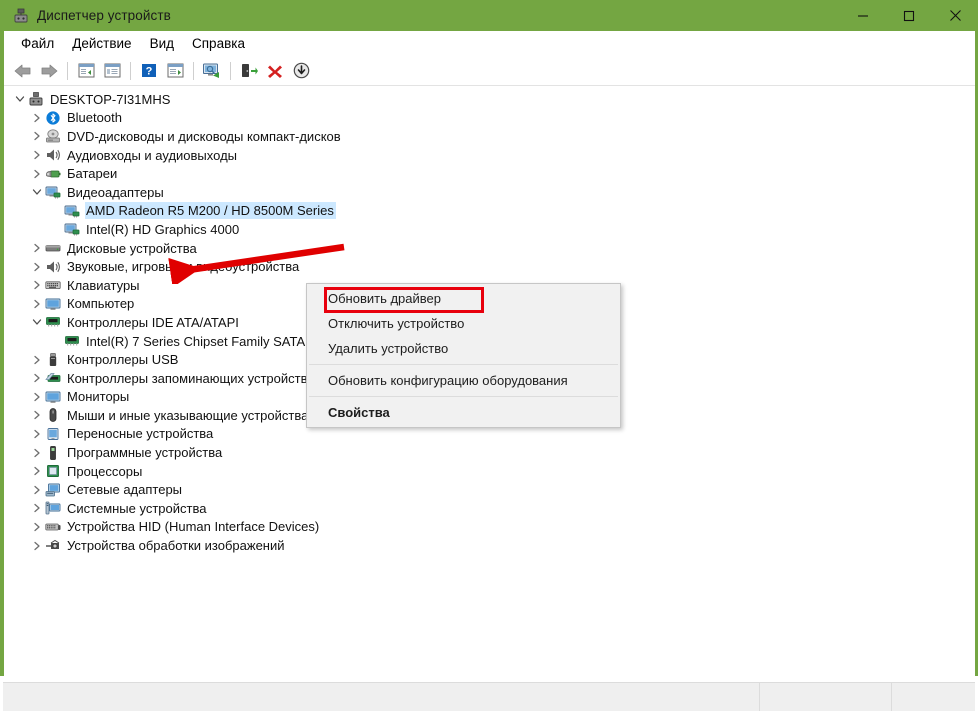 The width and height of the screenshot is (978, 711). I want to click on context-menu-item-scan-hardware-changes: Обновить конфигурацию оборудования, so click(463, 380).